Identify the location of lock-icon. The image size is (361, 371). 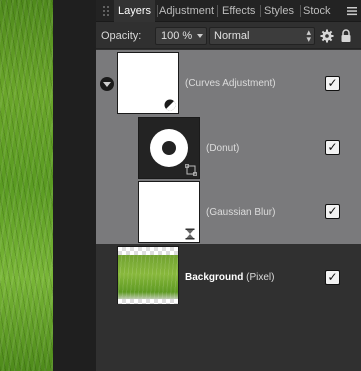
(346, 36).